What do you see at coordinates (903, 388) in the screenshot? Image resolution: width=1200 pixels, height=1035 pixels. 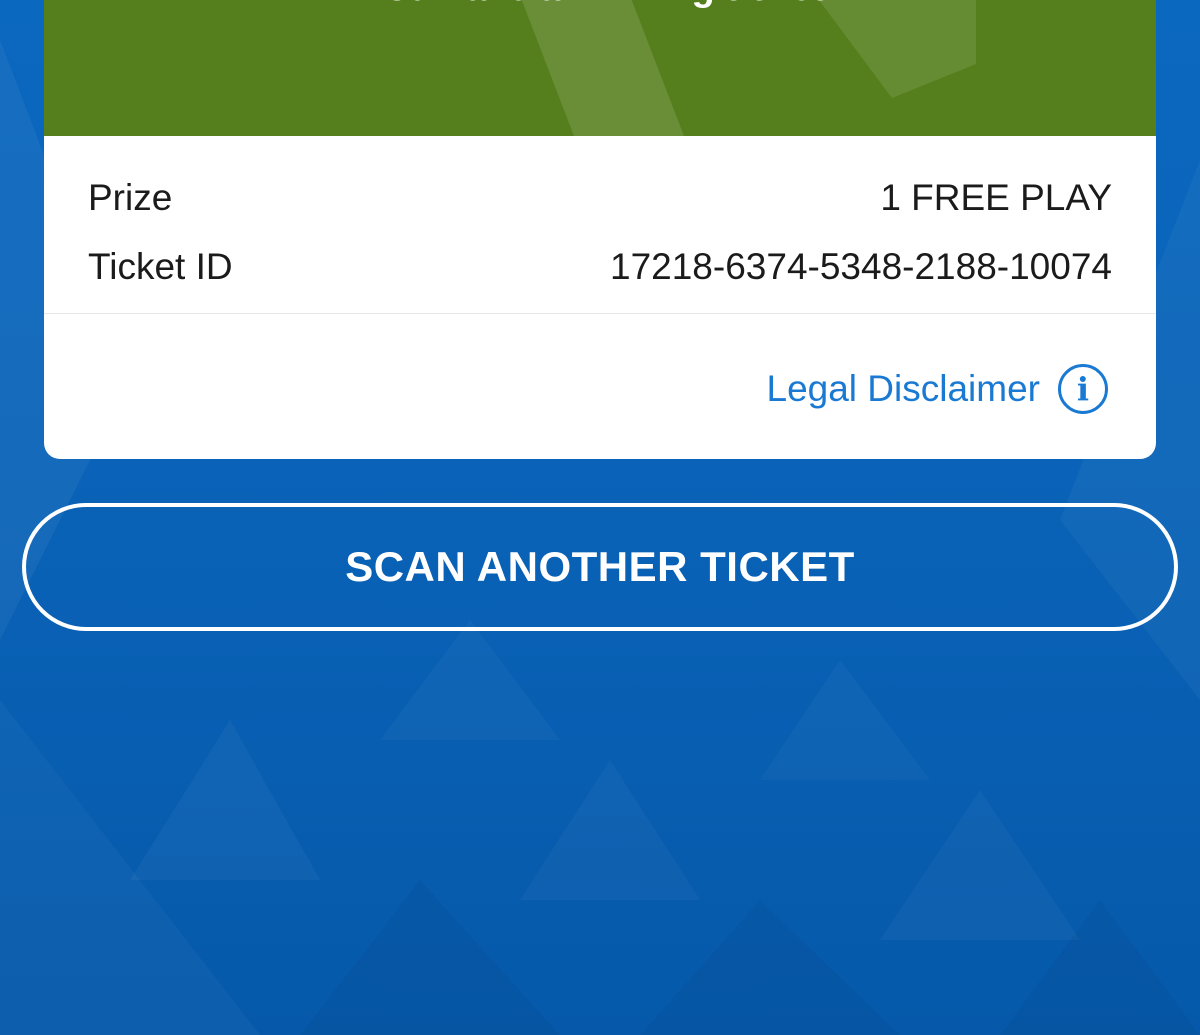 I see `legal-disclaimer-label: Legal Disclaimer` at bounding box center [903, 388].